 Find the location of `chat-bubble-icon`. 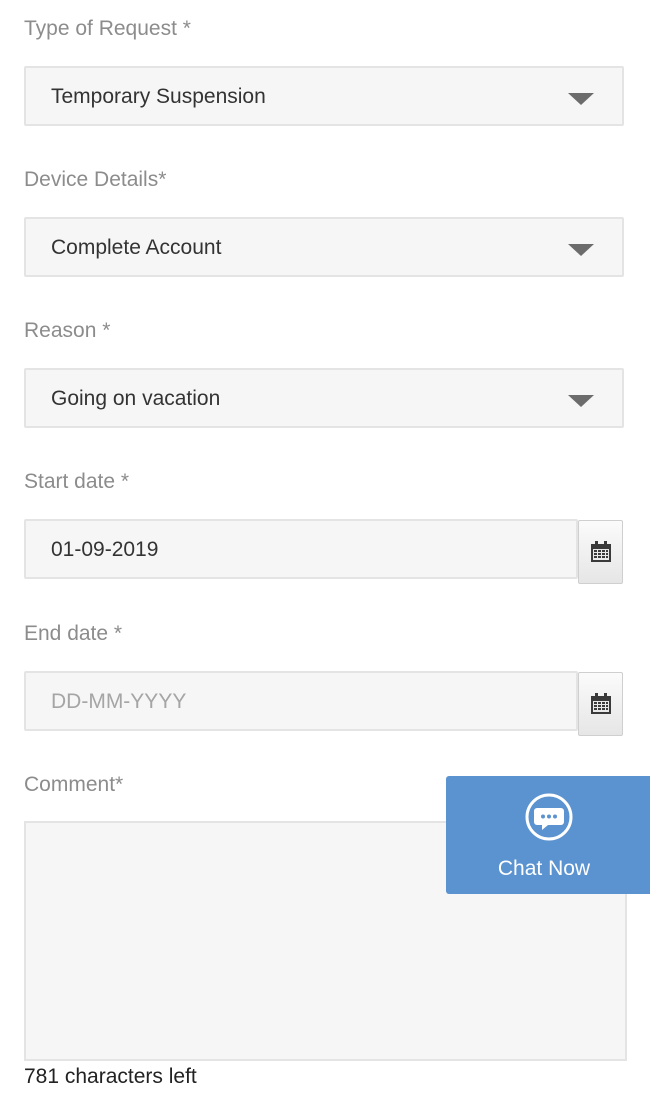

chat-bubble-icon is located at coordinates (549, 817).